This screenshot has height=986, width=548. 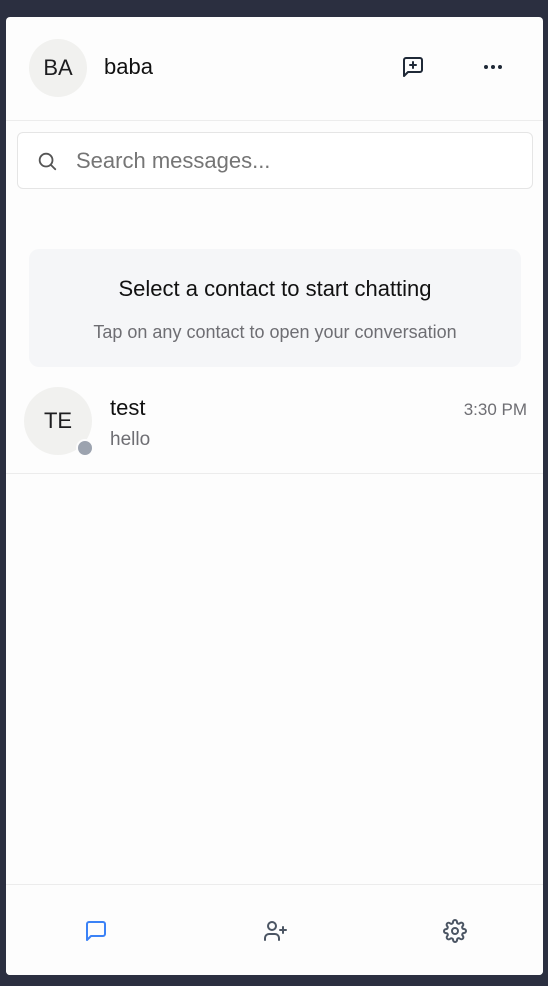 What do you see at coordinates (274, 69) in the screenshot?
I see `sidebar-header: BA baba` at bounding box center [274, 69].